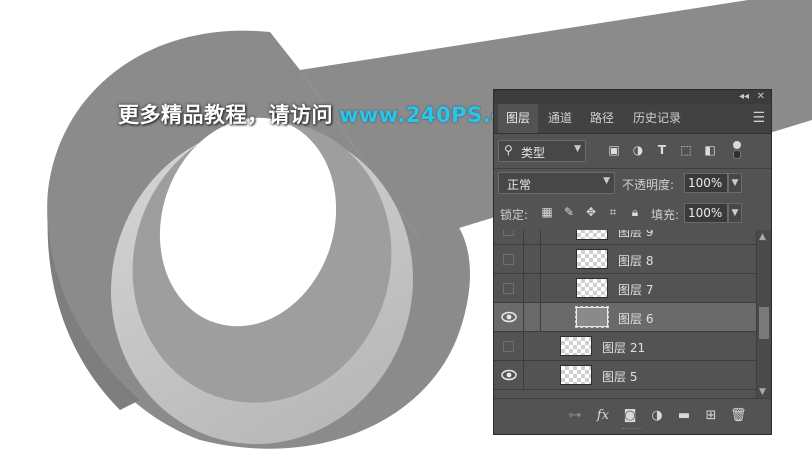 The image size is (812, 471). I want to click on layer-name: 图层 21, so click(624, 348).